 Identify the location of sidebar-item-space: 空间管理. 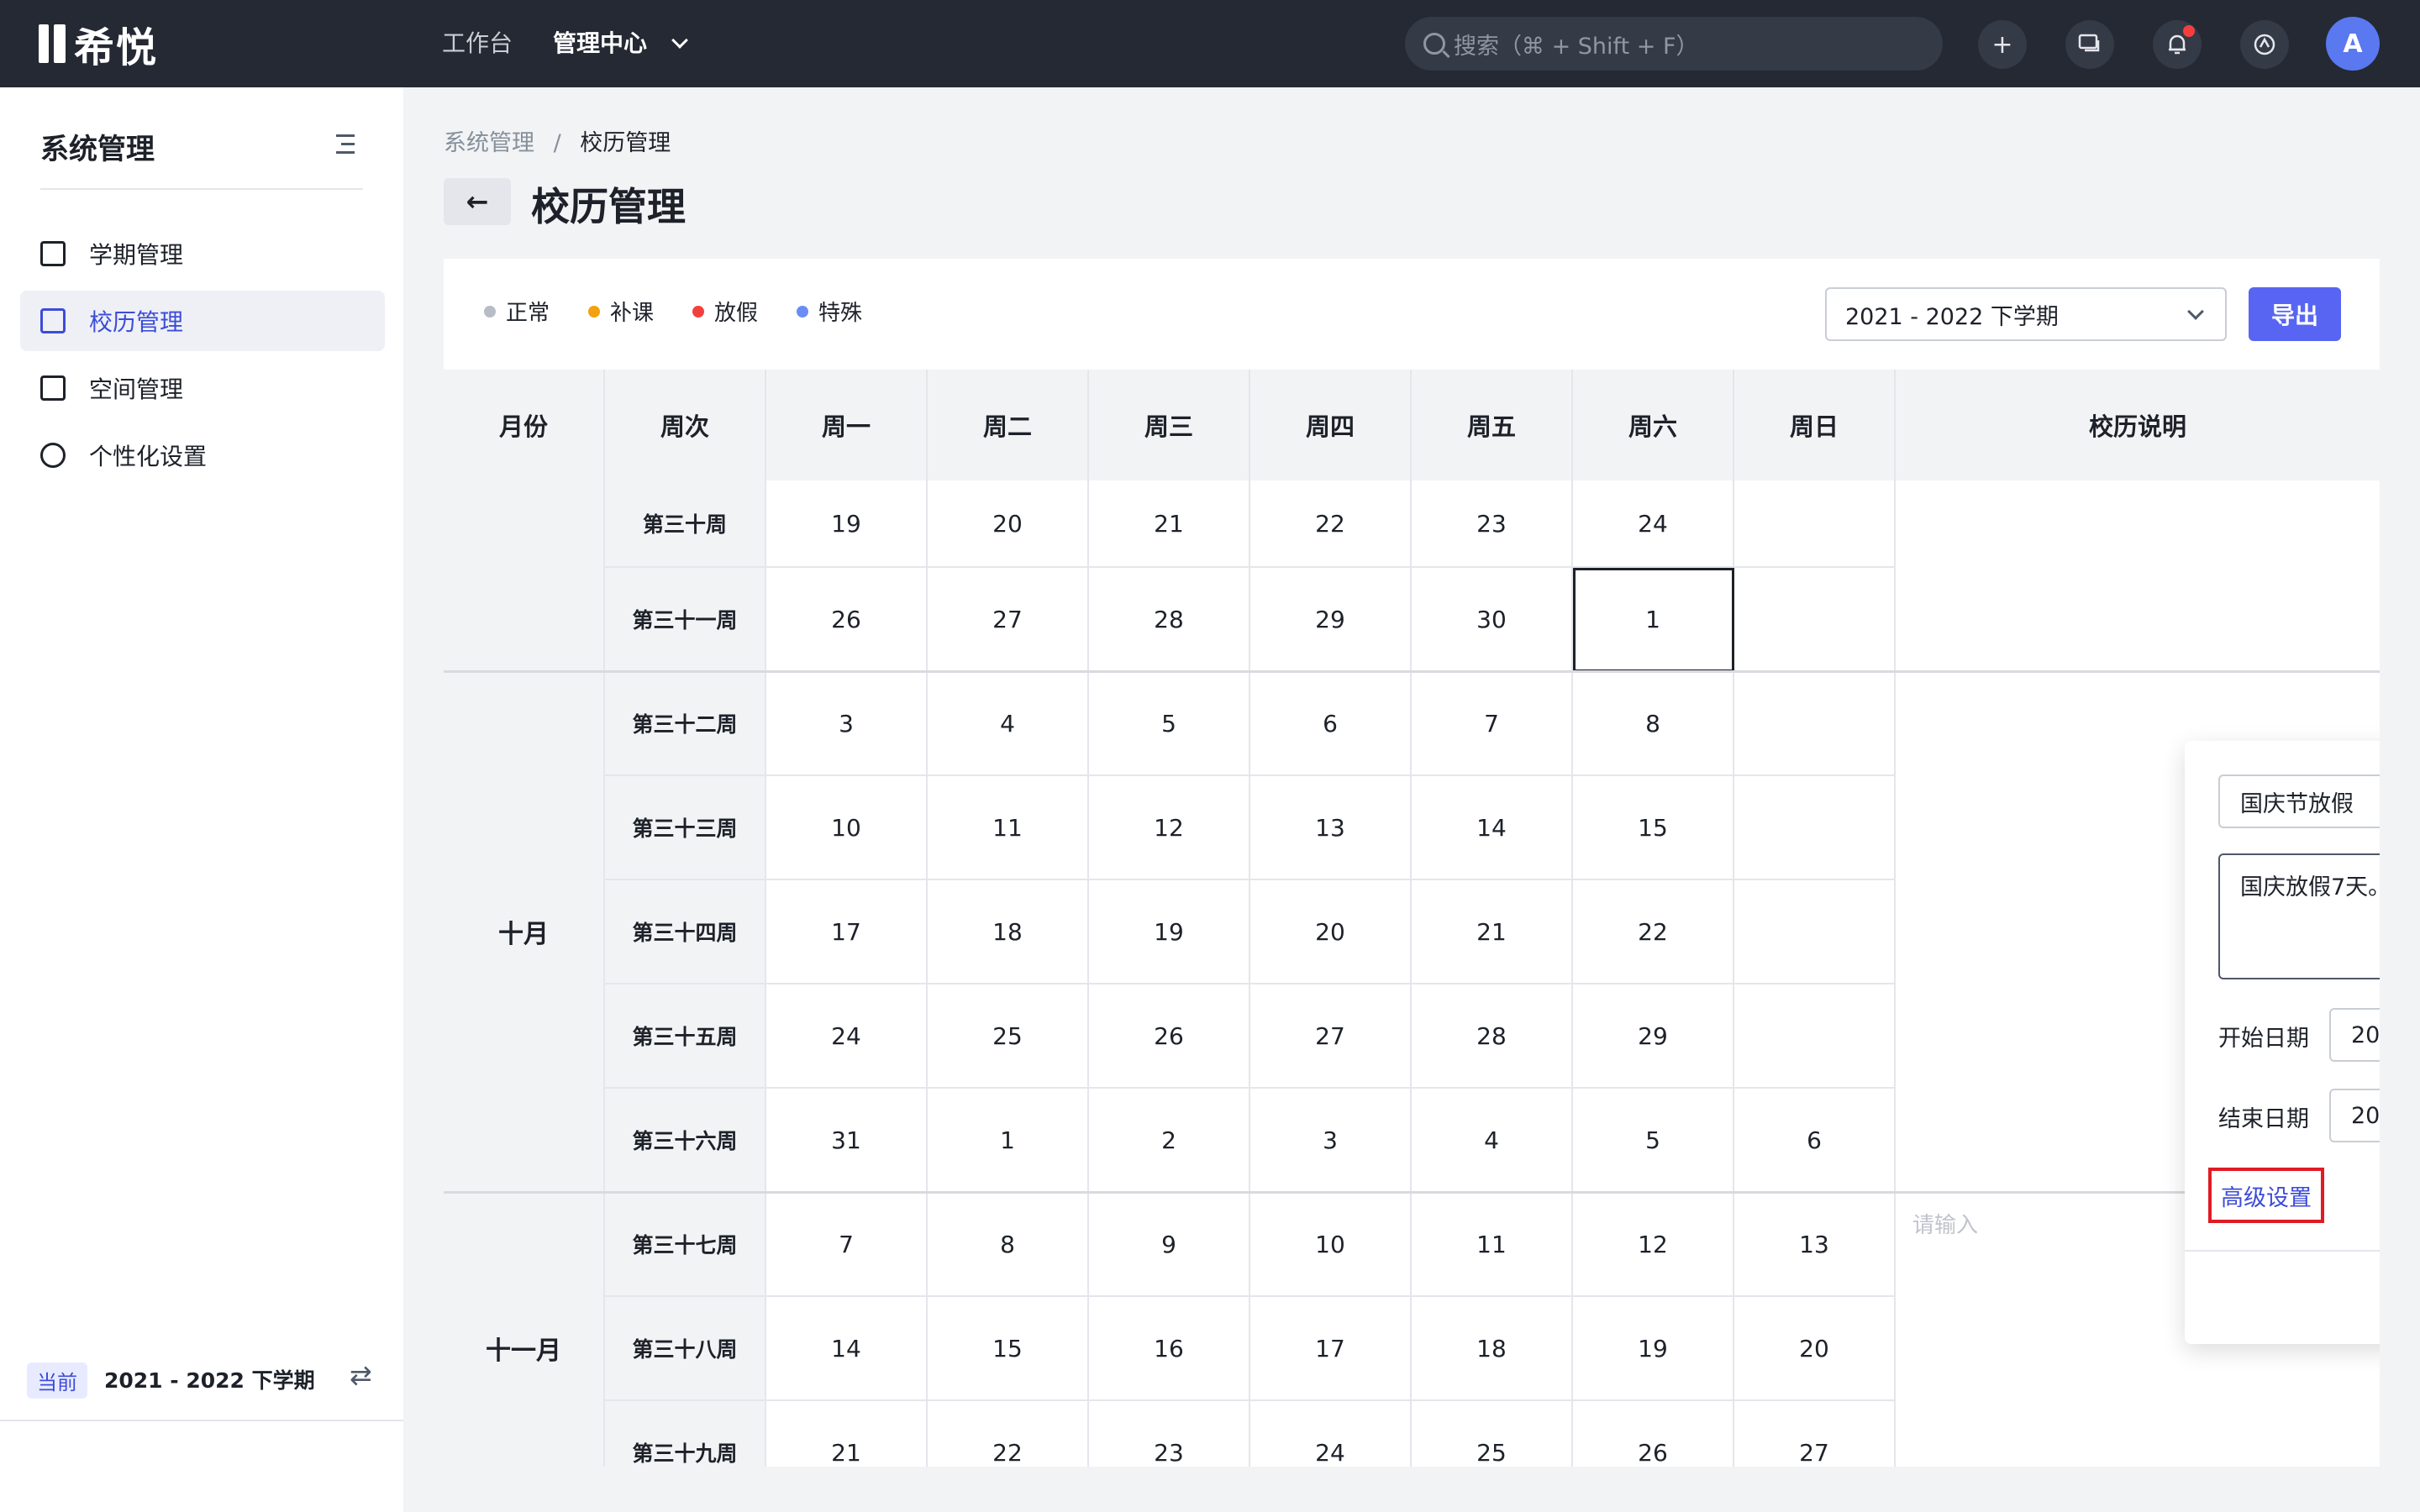
(202, 388).